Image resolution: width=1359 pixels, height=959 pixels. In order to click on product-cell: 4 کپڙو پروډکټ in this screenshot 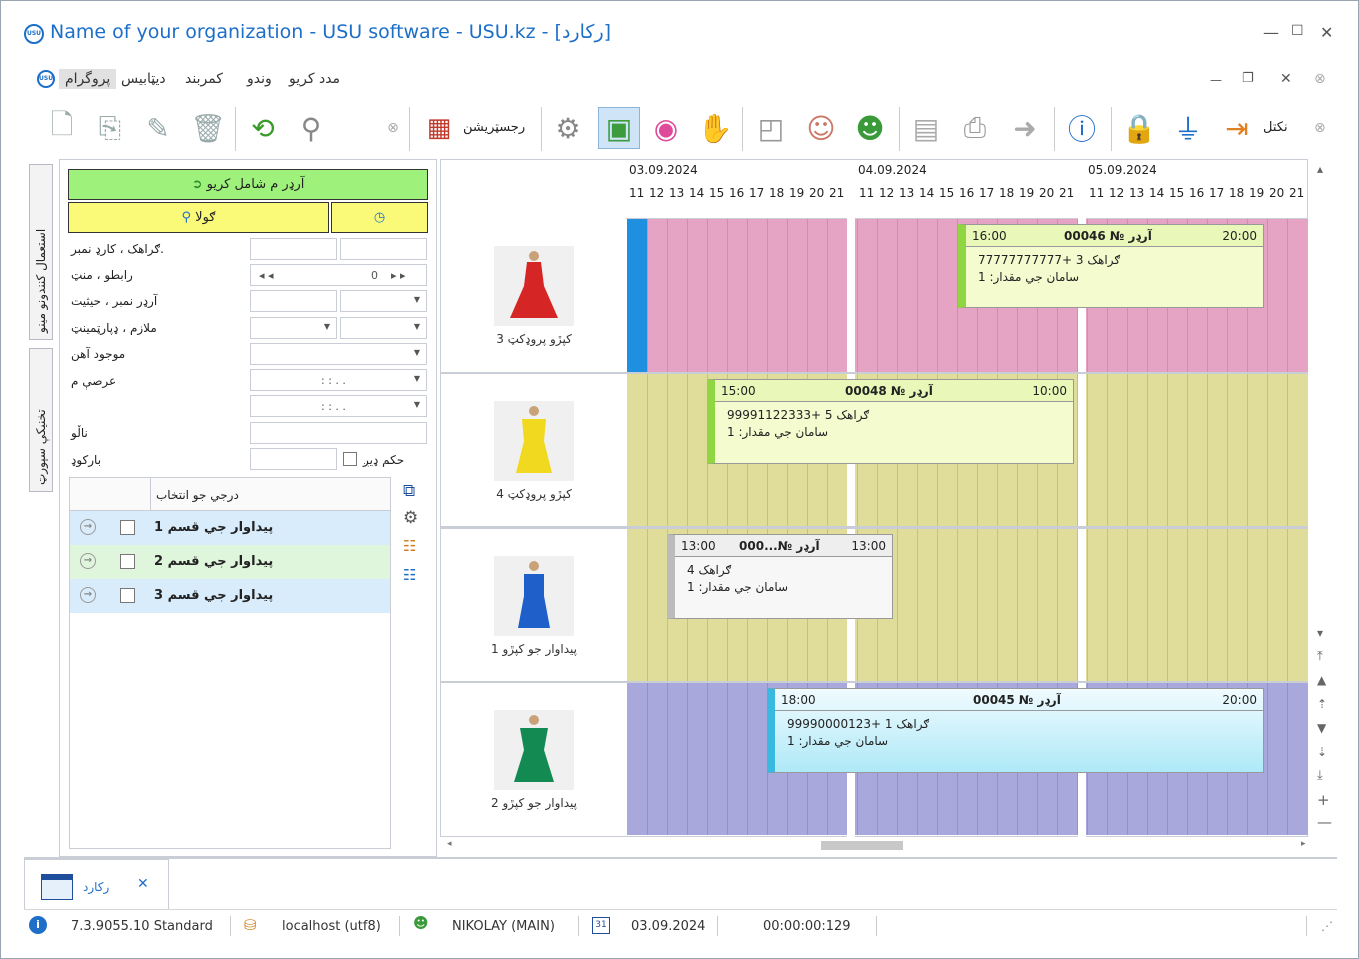, I will do `click(534, 450)`.